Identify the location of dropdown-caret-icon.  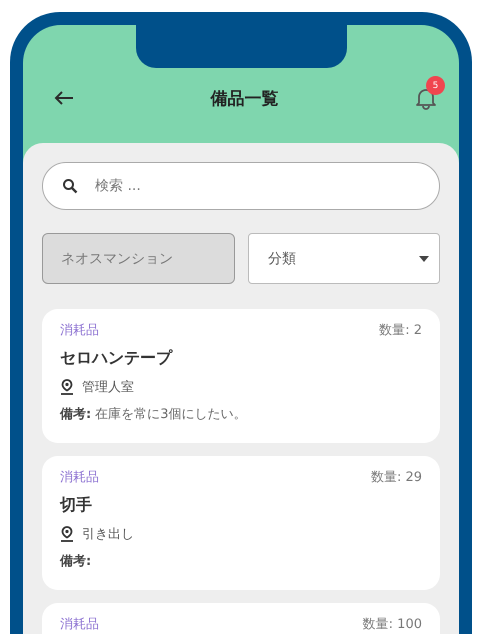
(424, 259).